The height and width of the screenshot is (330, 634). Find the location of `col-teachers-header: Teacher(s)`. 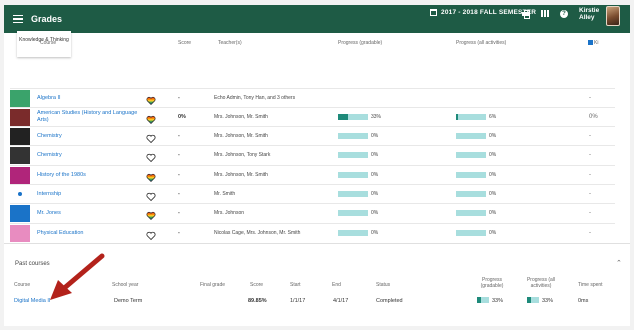

col-teachers-header: Teacher(s) is located at coordinates (230, 43).